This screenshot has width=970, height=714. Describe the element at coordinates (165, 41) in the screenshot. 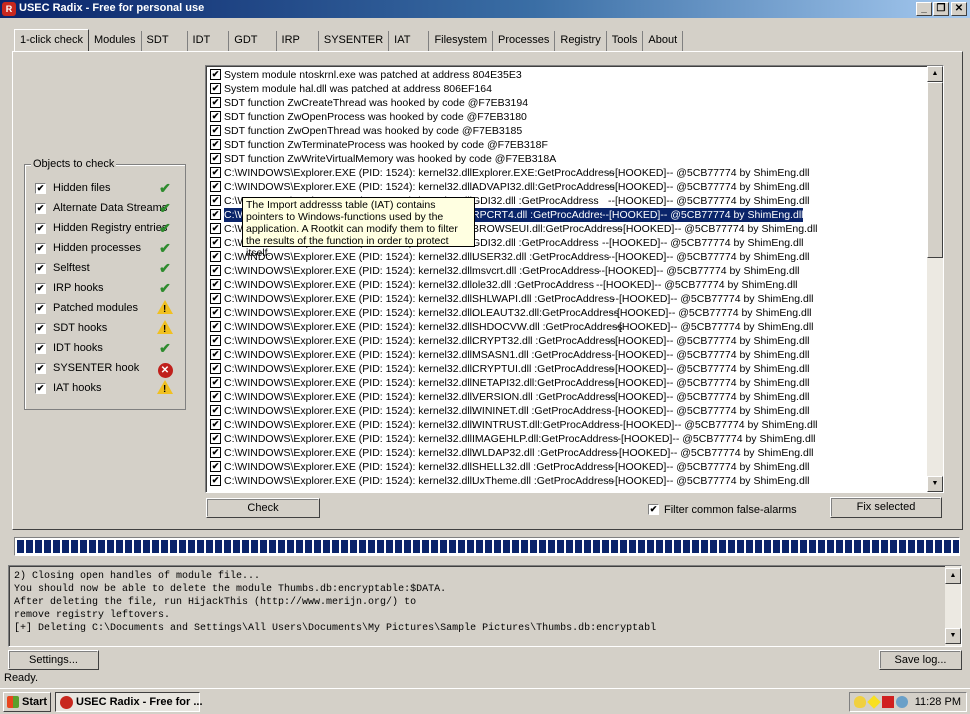

I see `tab-sdt: SDT` at that location.